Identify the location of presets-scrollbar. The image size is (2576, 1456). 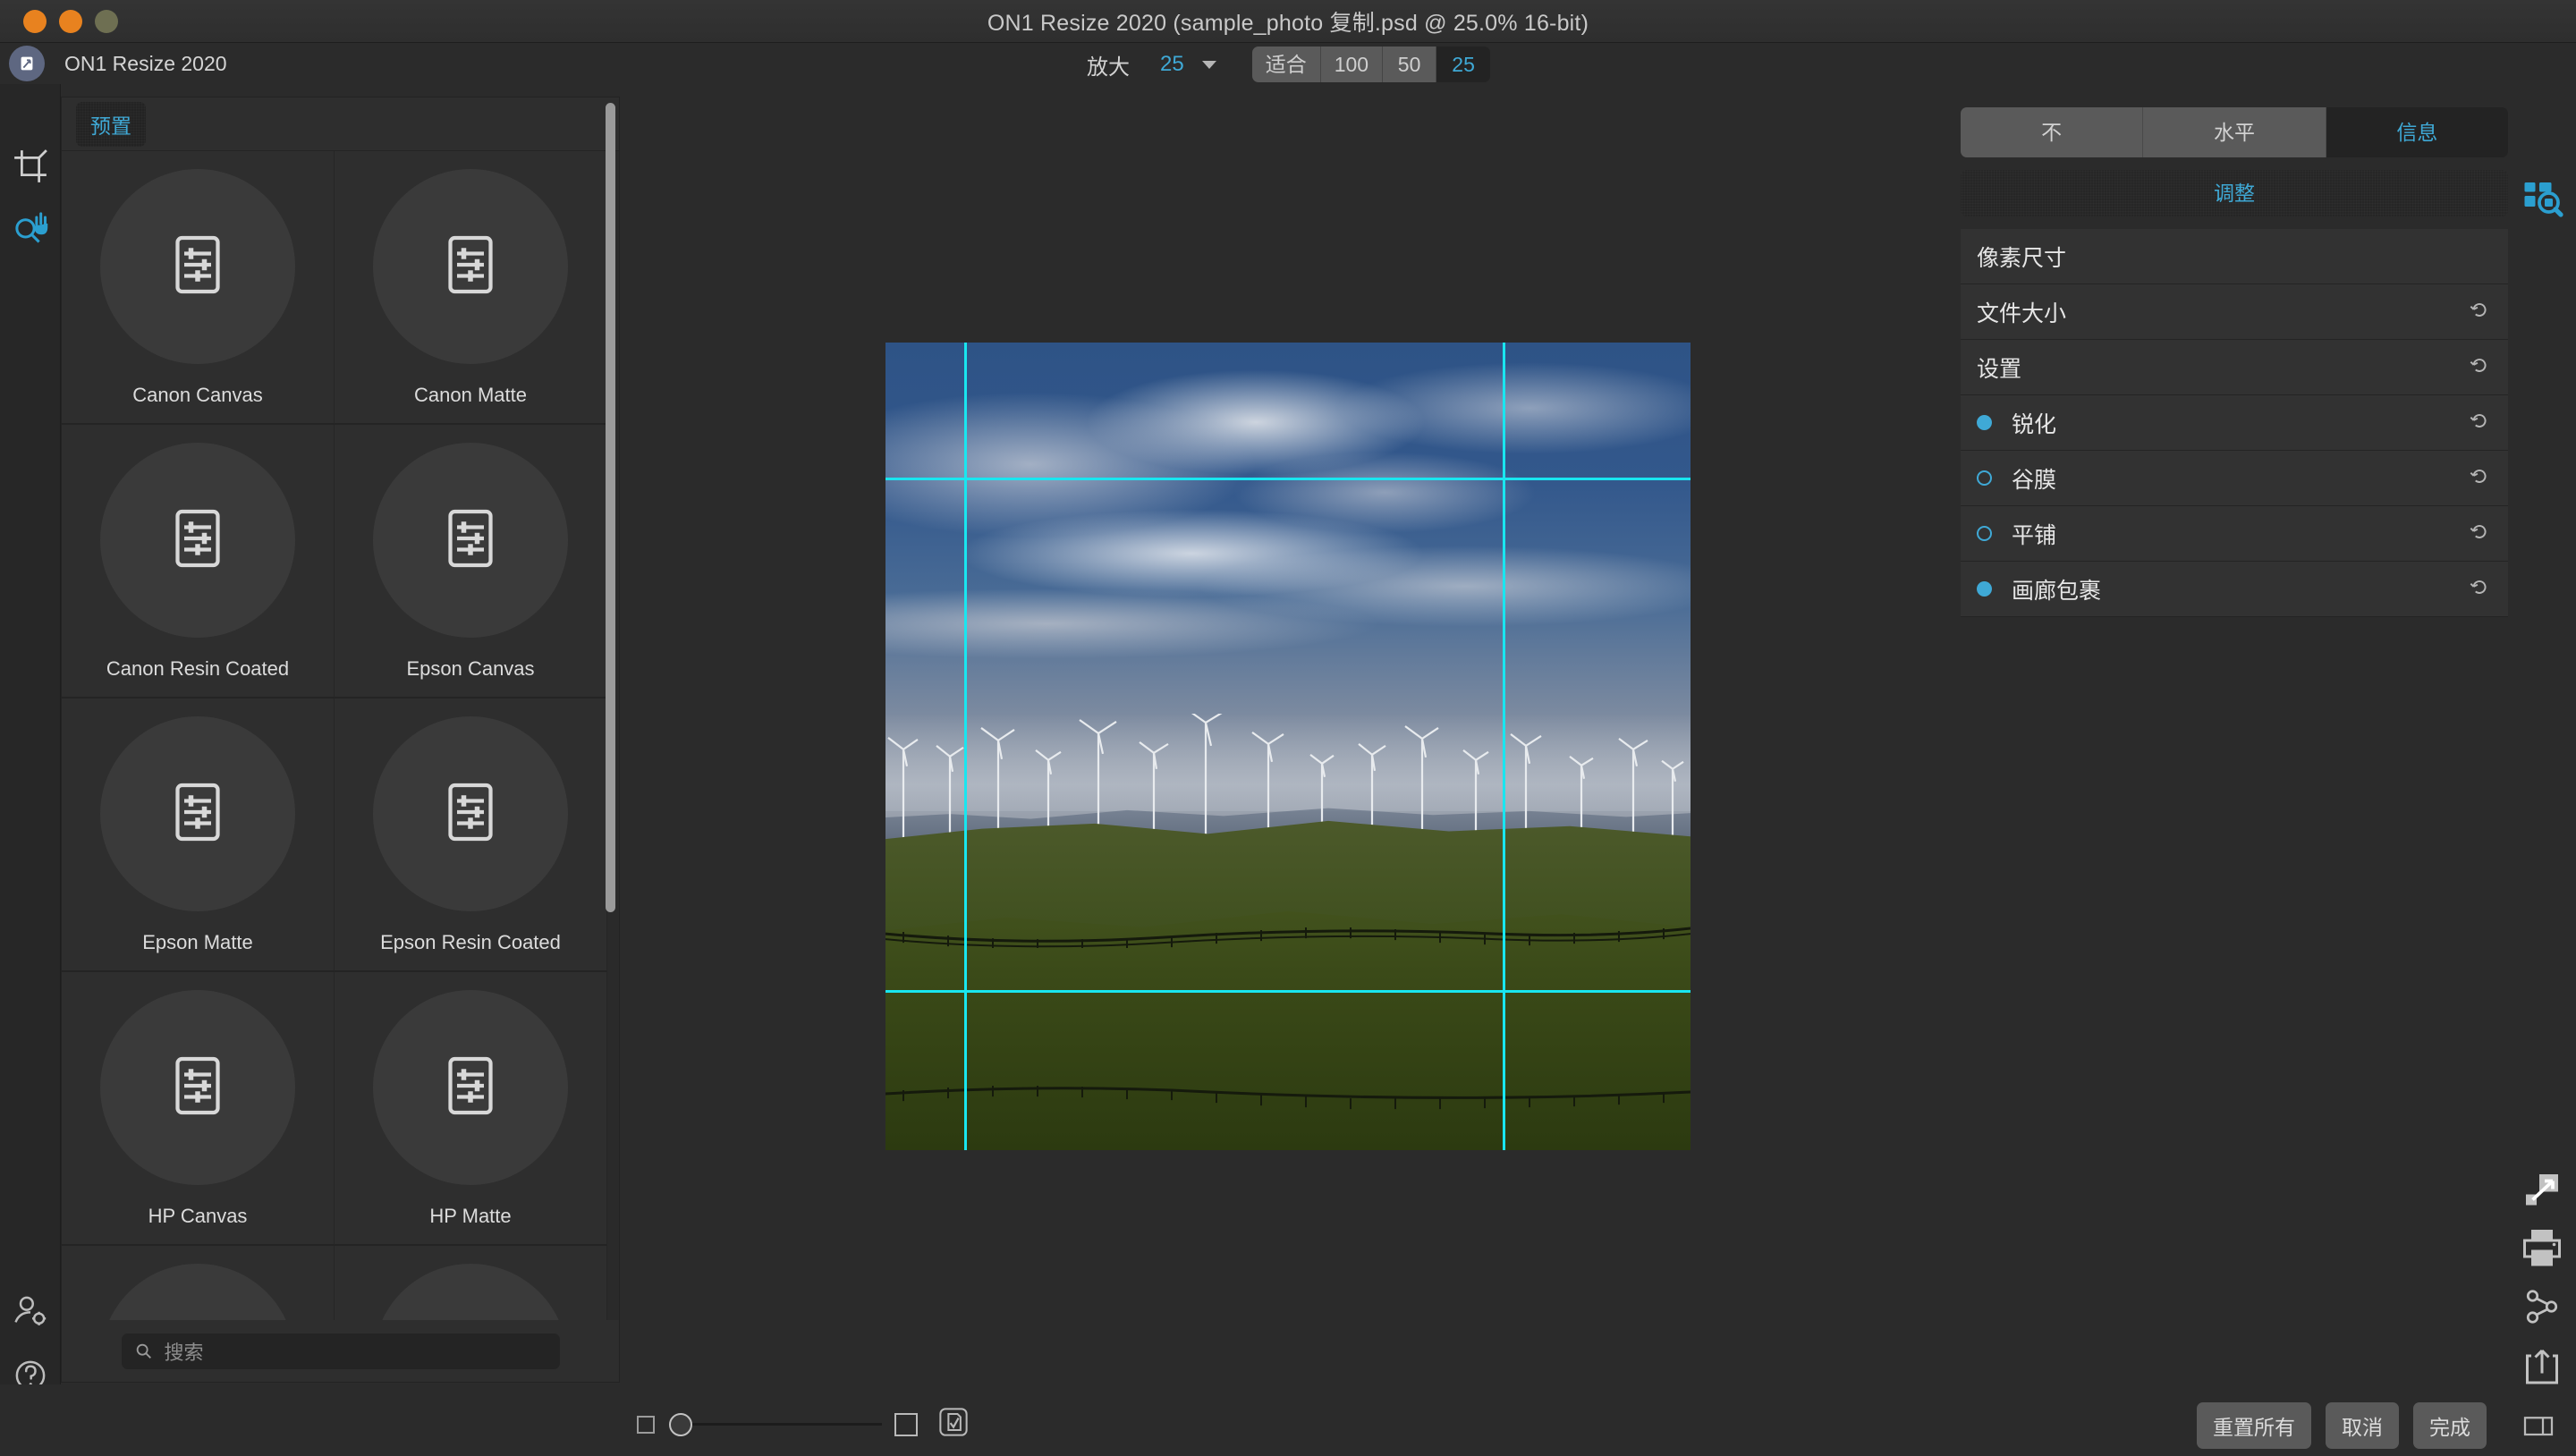
(610, 507).